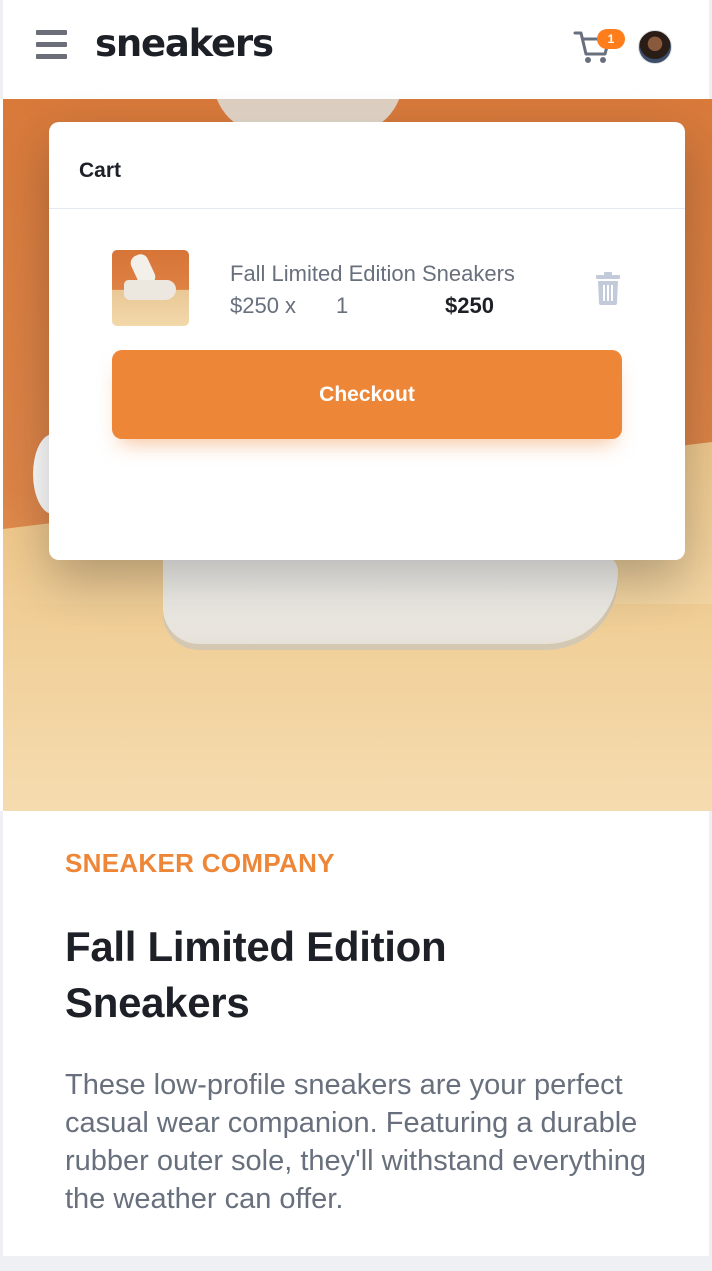  Describe the element at coordinates (100, 170) in the screenshot. I see `cart-title: Cart` at that location.